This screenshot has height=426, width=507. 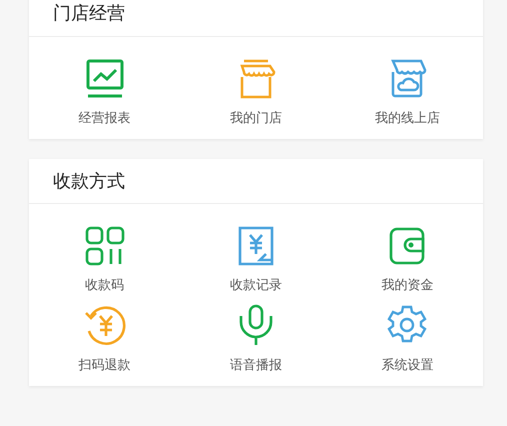 I want to click on menu-item: 收款记录, so click(x=256, y=259).